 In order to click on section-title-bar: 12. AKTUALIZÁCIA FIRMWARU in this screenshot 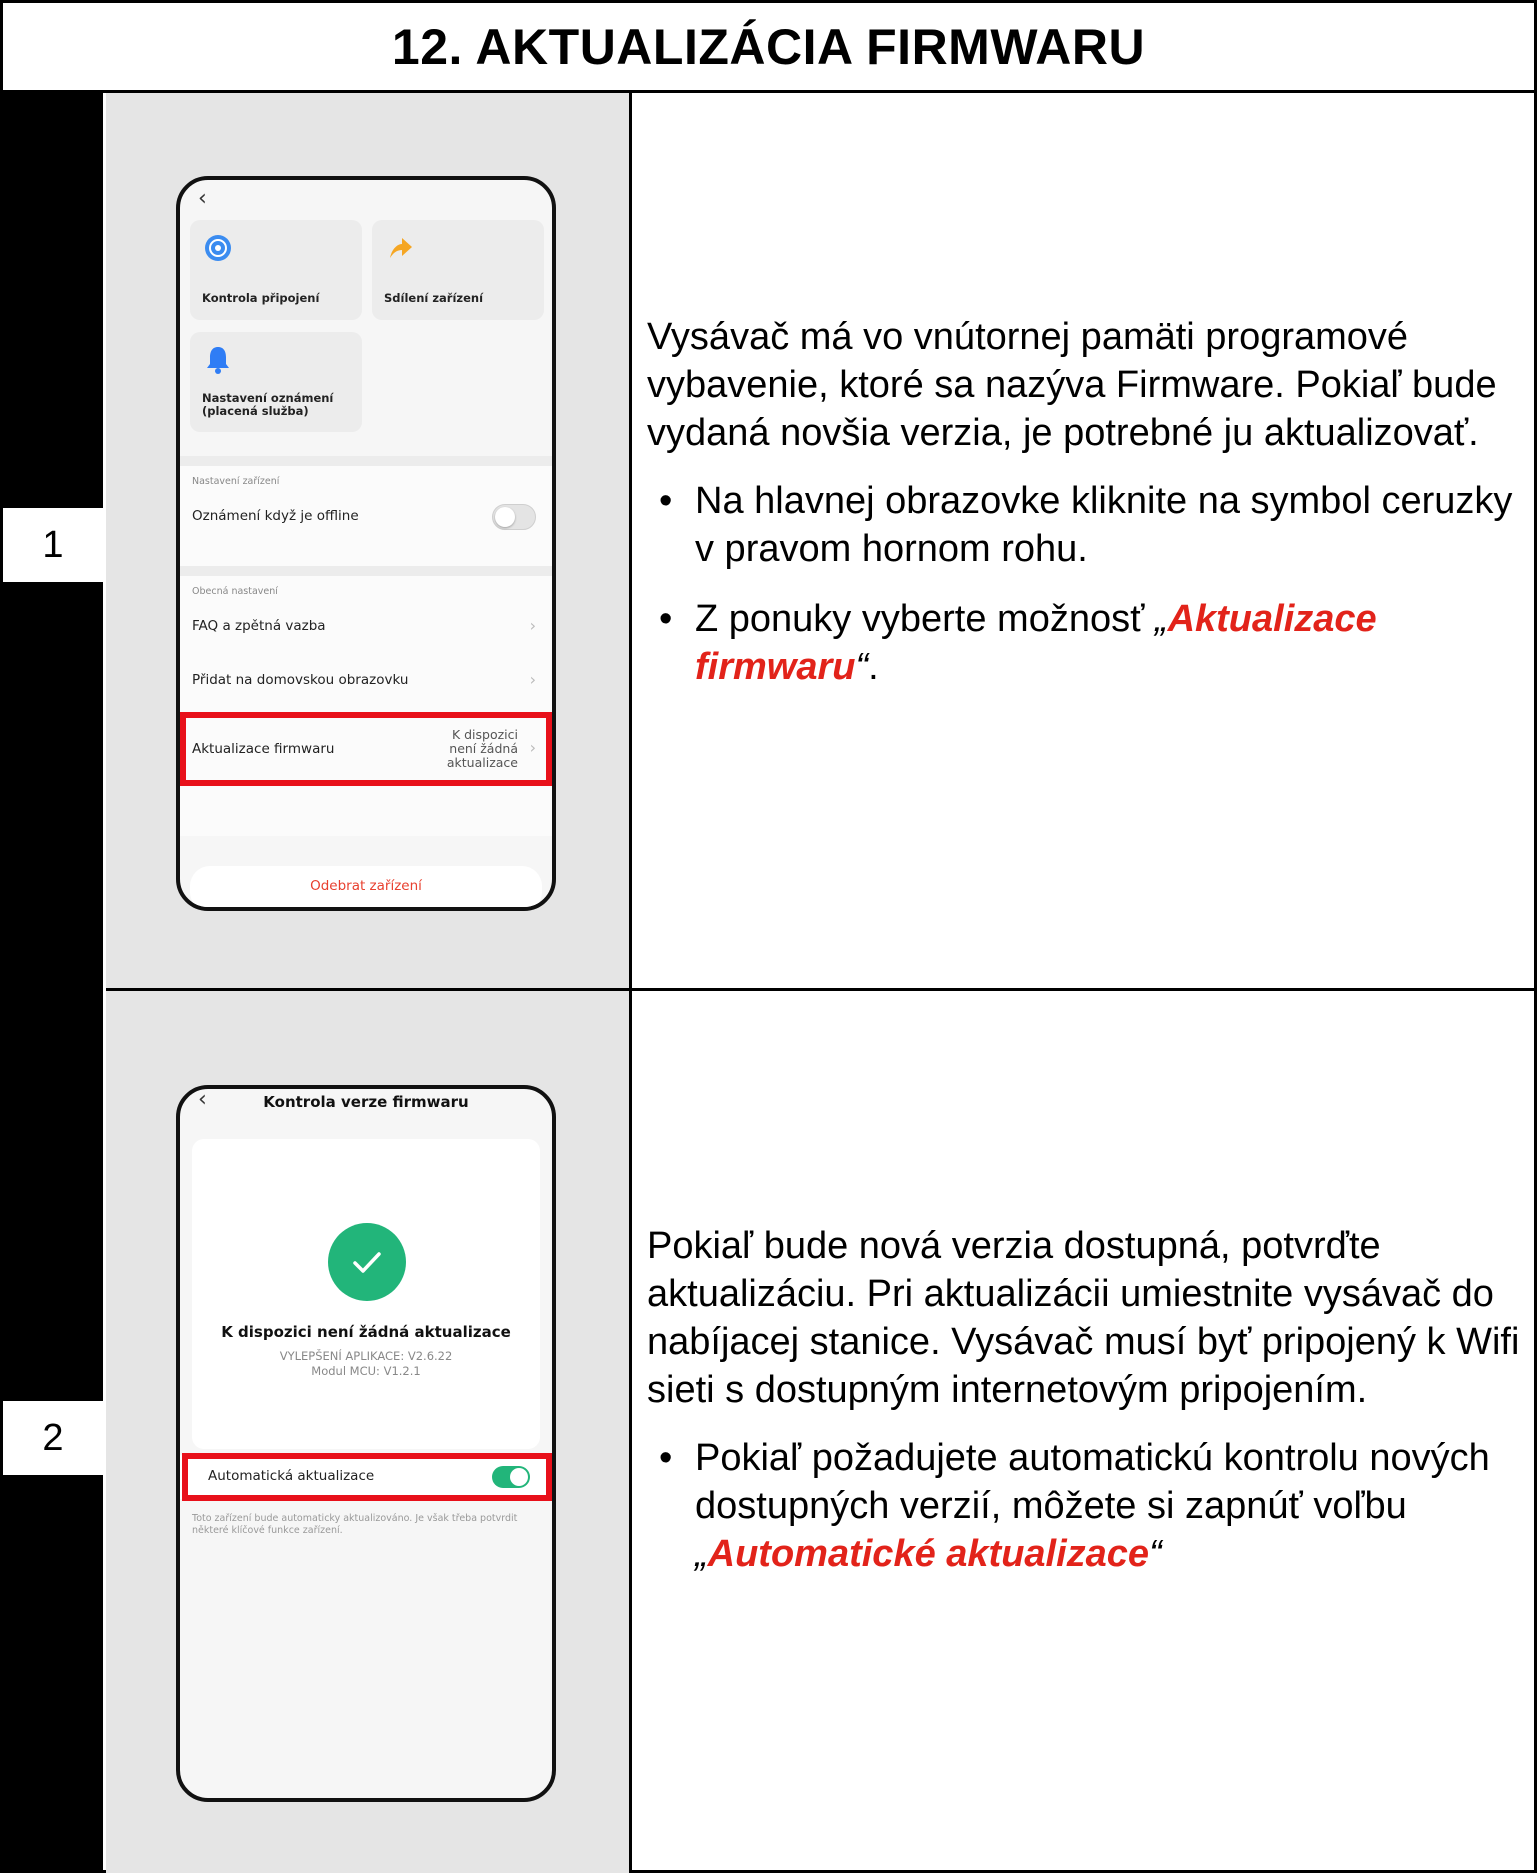, I will do `click(768, 48)`.